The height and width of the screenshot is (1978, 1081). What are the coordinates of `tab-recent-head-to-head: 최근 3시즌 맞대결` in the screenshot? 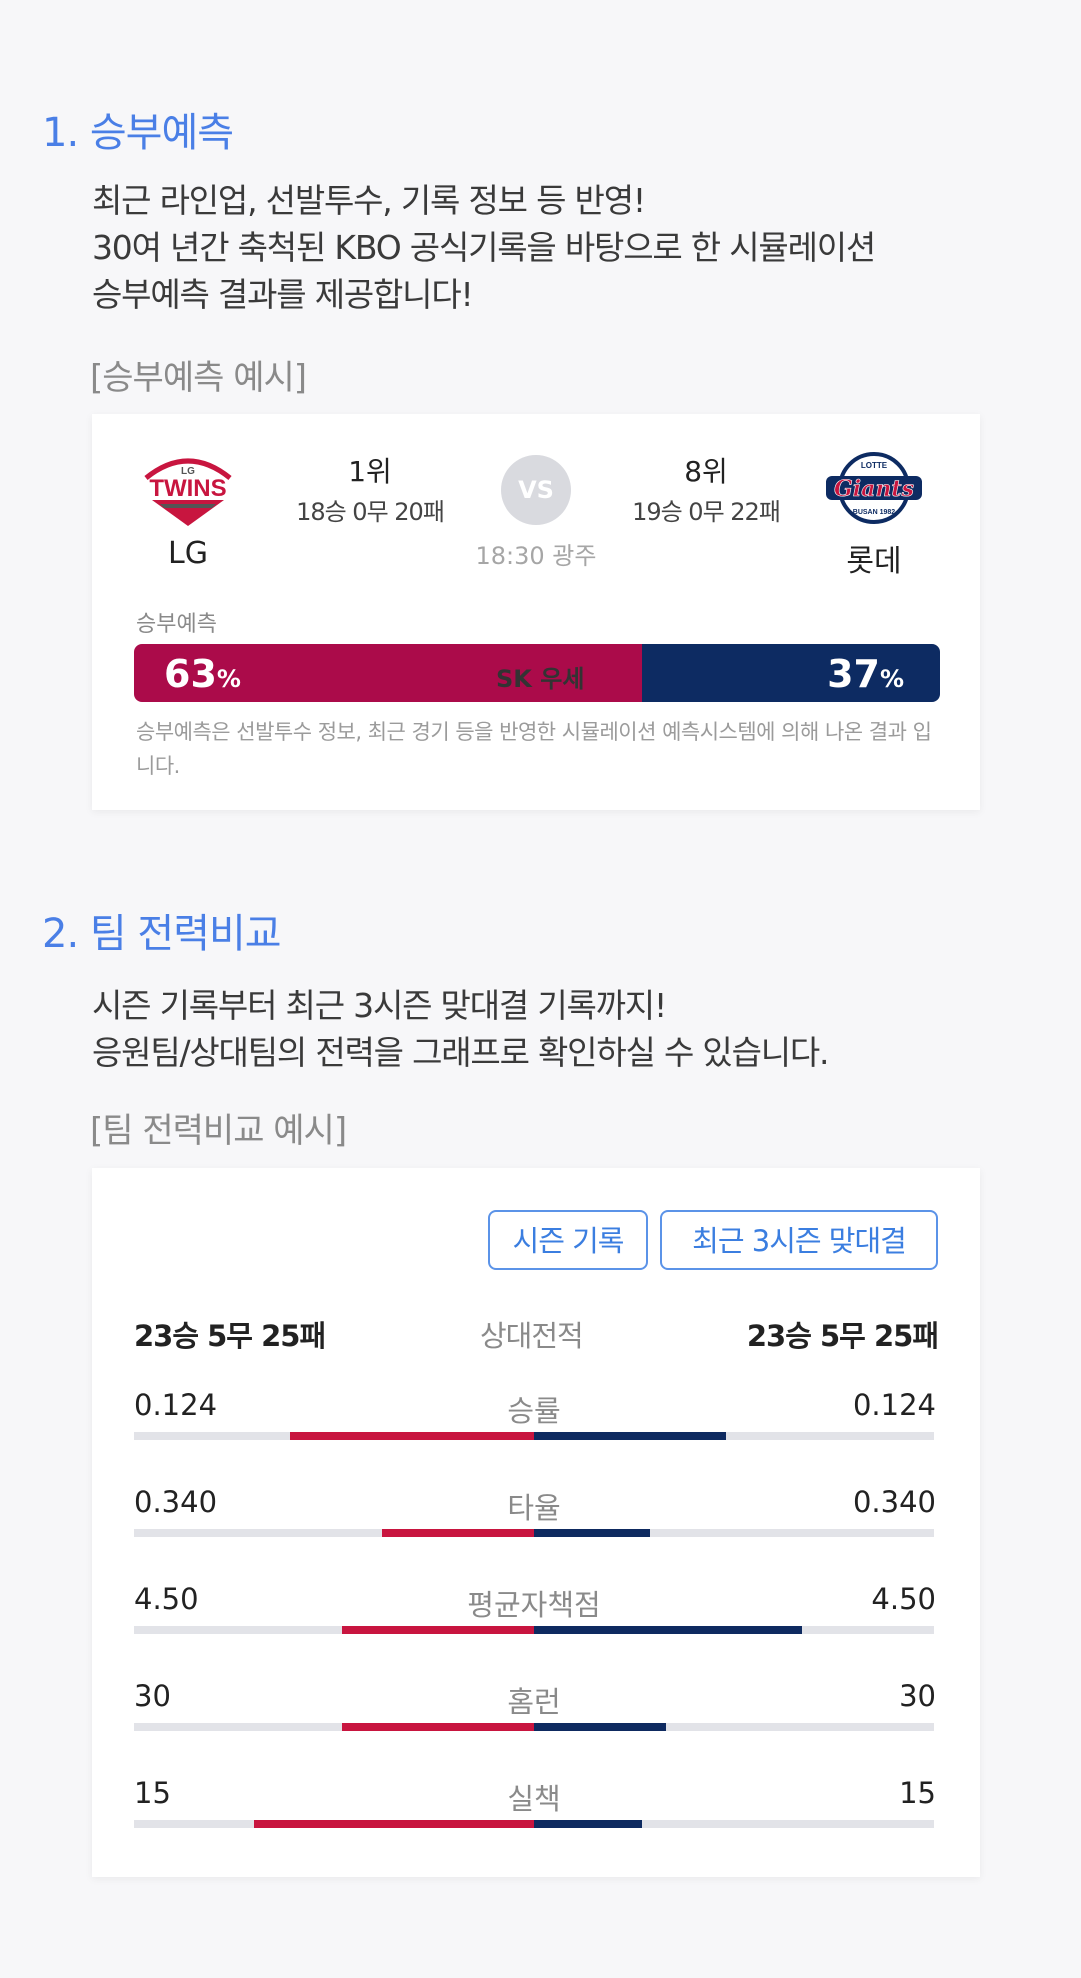 It's located at (799, 1240).